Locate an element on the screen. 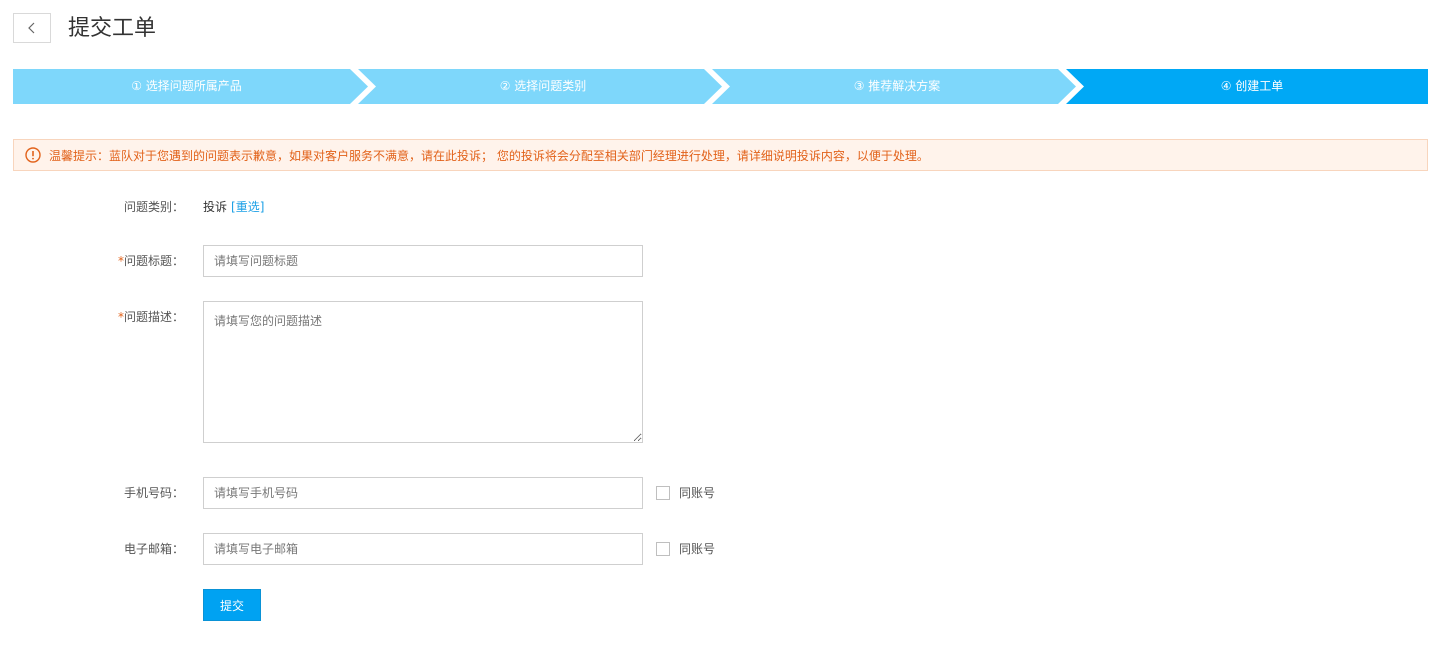 Image resolution: width=1441 pixels, height=651 pixels. phone-same-account-checkbox: 同账号 is located at coordinates (685, 492).